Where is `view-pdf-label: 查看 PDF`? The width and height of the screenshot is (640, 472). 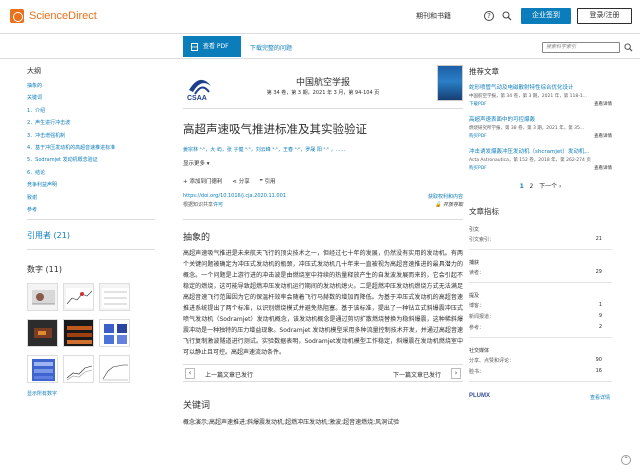 view-pdf-label: 查看 PDF is located at coordinates (216, 46).